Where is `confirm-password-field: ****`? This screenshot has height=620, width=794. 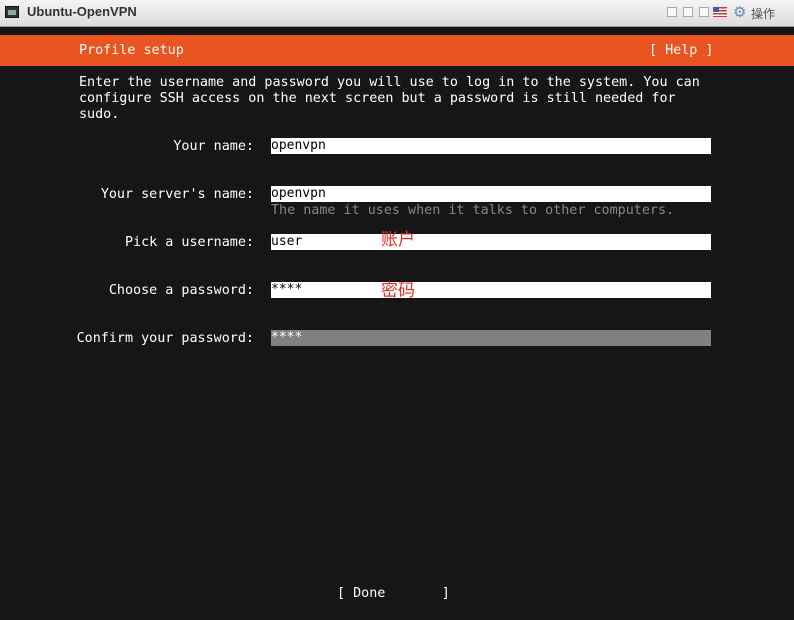 confirm-password-field: **** is located at coordinates (491, 338).